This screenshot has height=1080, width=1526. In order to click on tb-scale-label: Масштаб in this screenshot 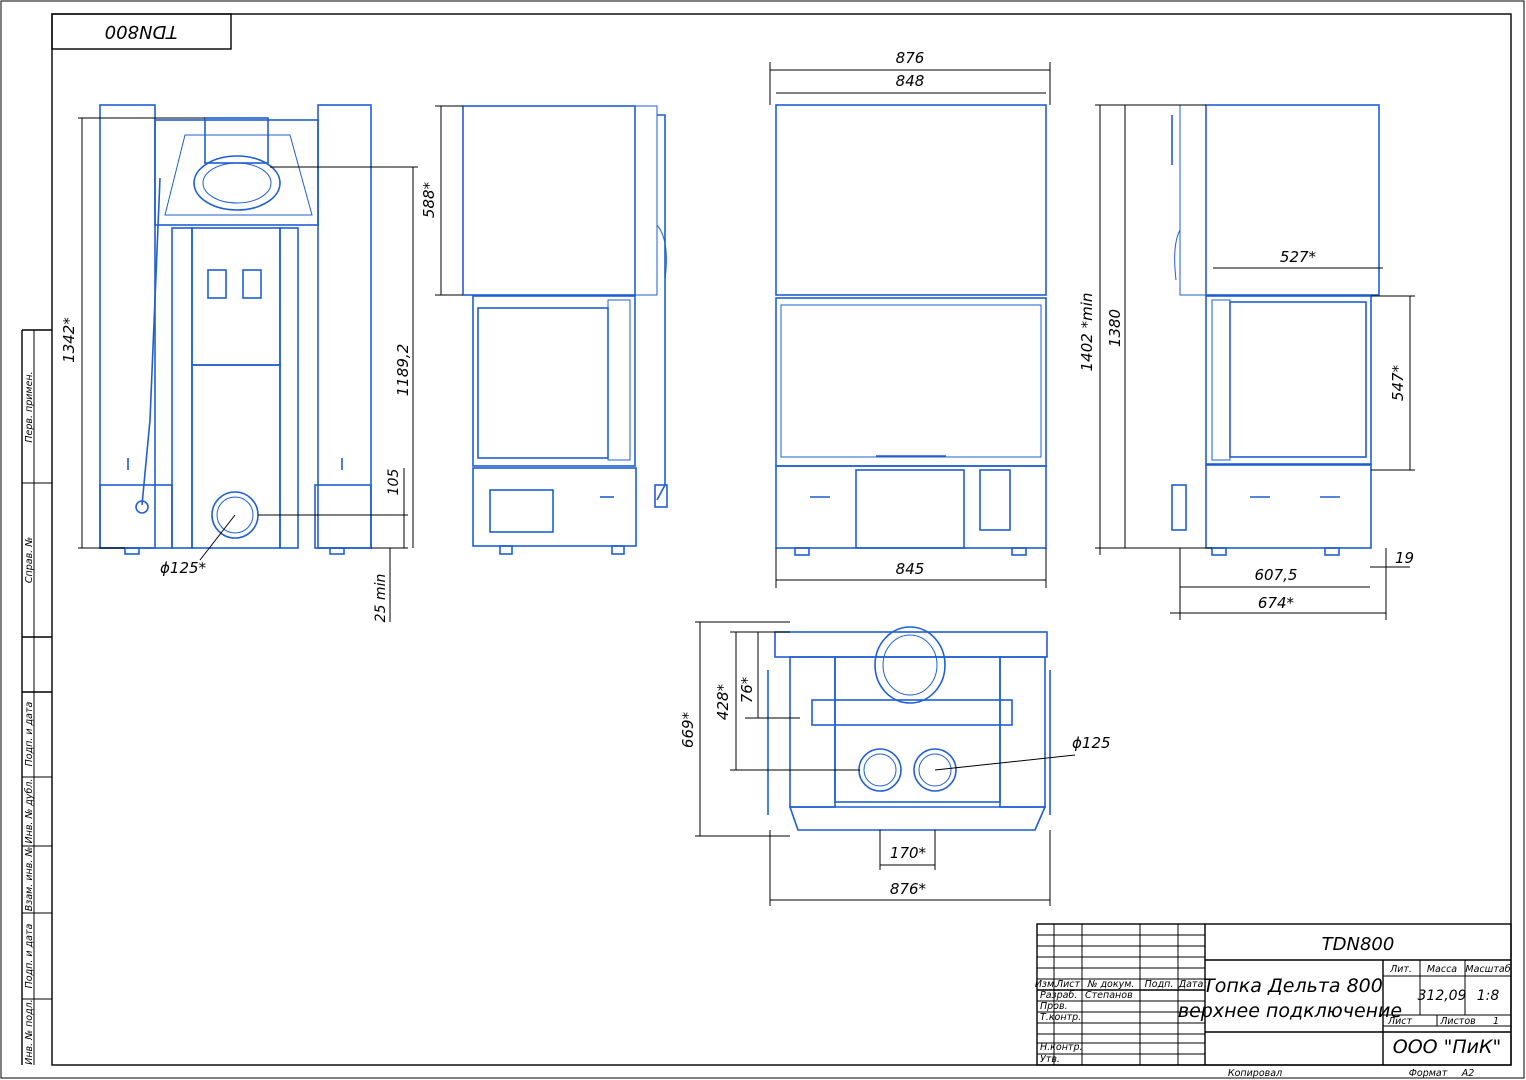, I will do `click(1487, 969)`.